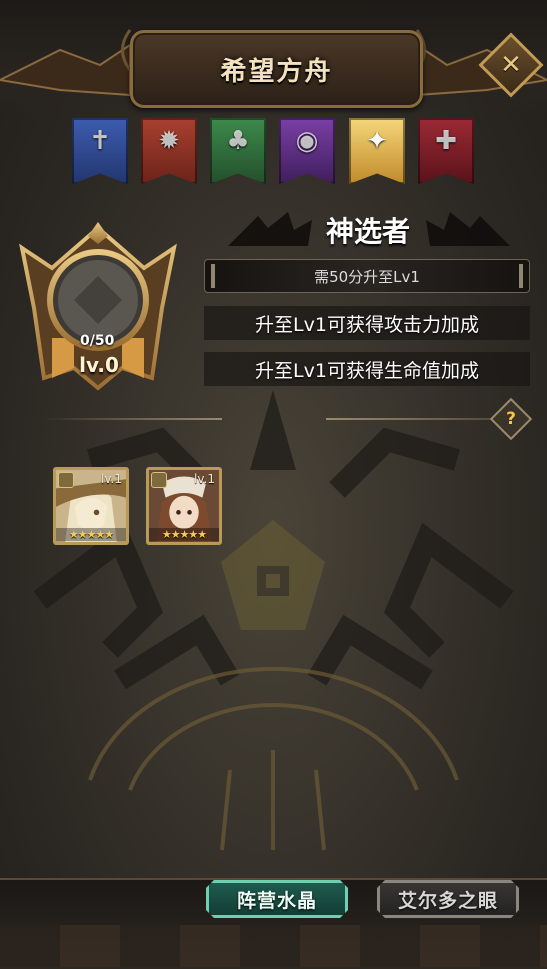 This screenshot has height=969, width=547. I want to click on eye-icon: ◉, so click(307, 141).